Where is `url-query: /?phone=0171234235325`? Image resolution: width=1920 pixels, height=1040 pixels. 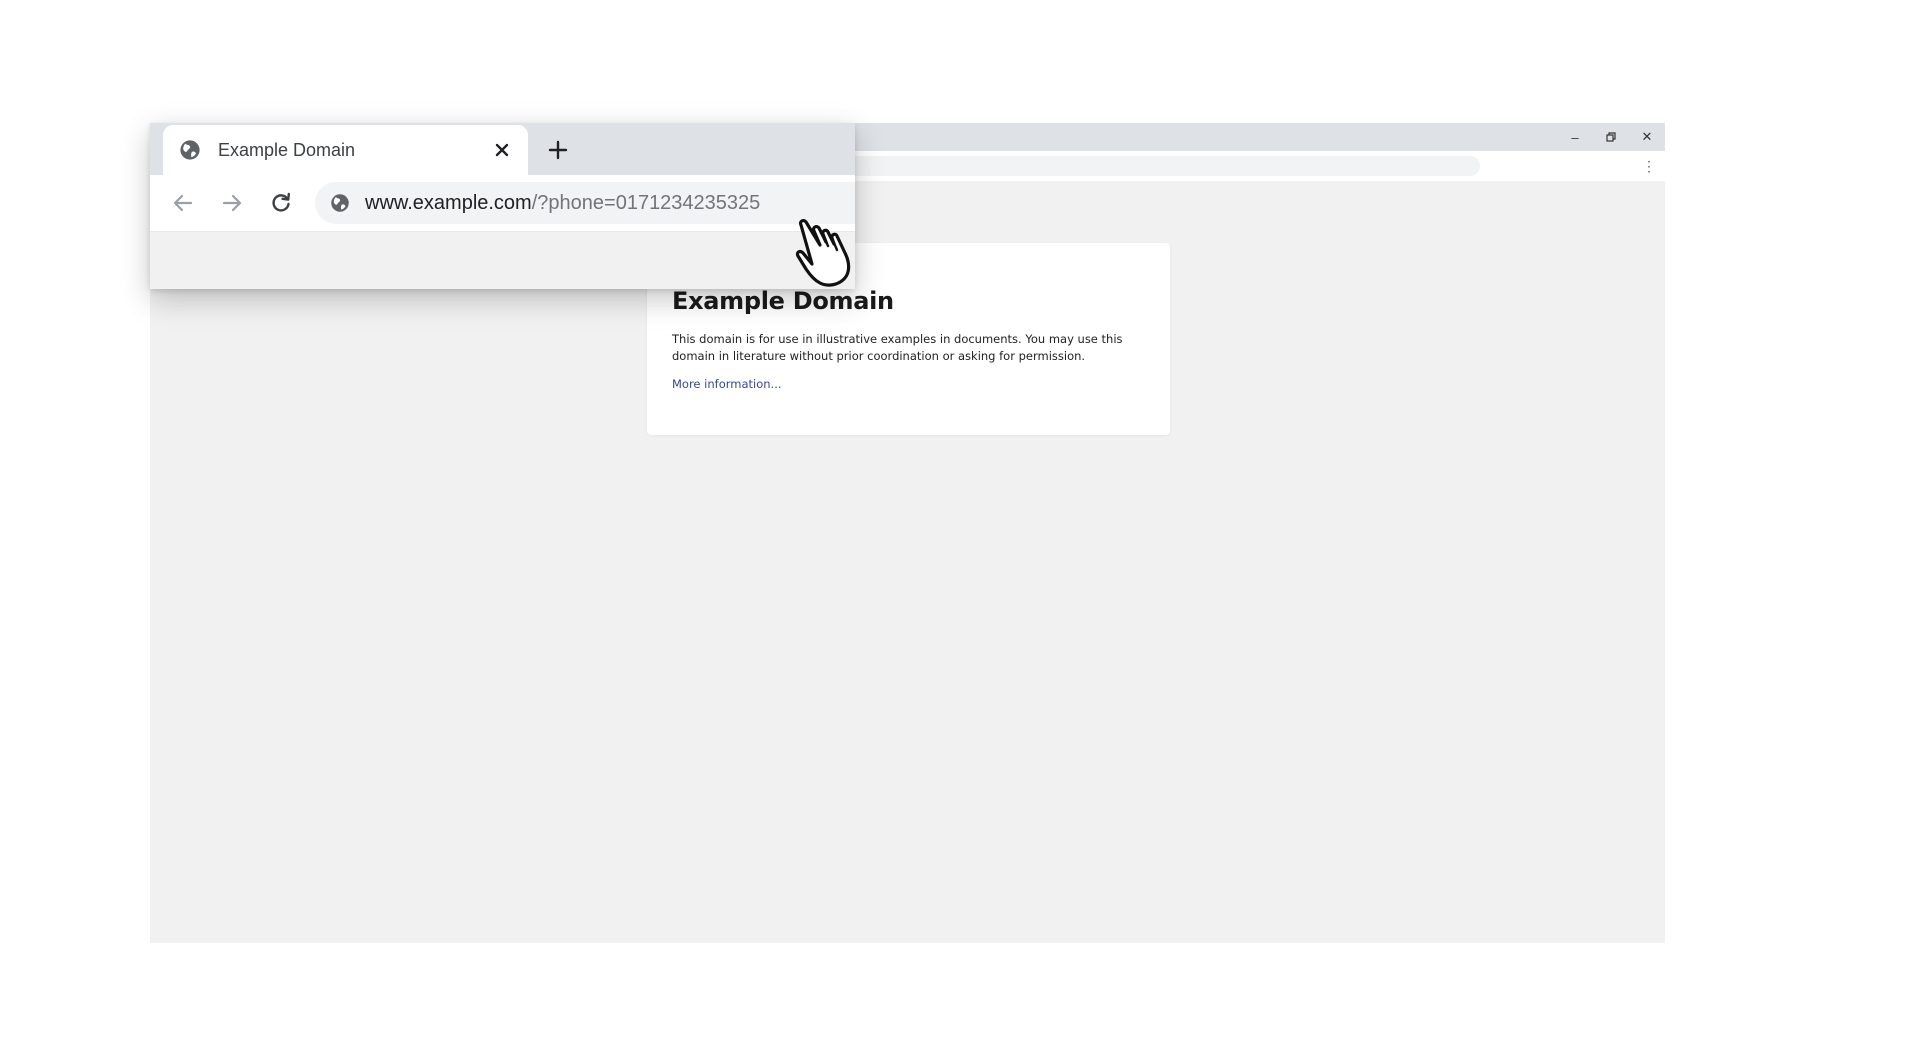 url-query: /?phone=0171234235325 is located at coordinates (646, 203).